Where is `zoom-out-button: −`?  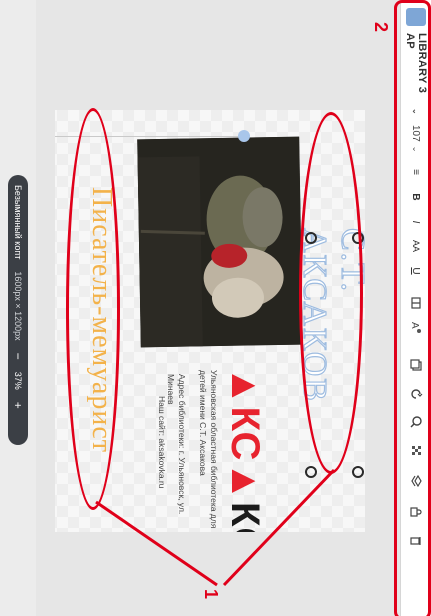 zoom-out-button: − is located at coordinates (18, 356).